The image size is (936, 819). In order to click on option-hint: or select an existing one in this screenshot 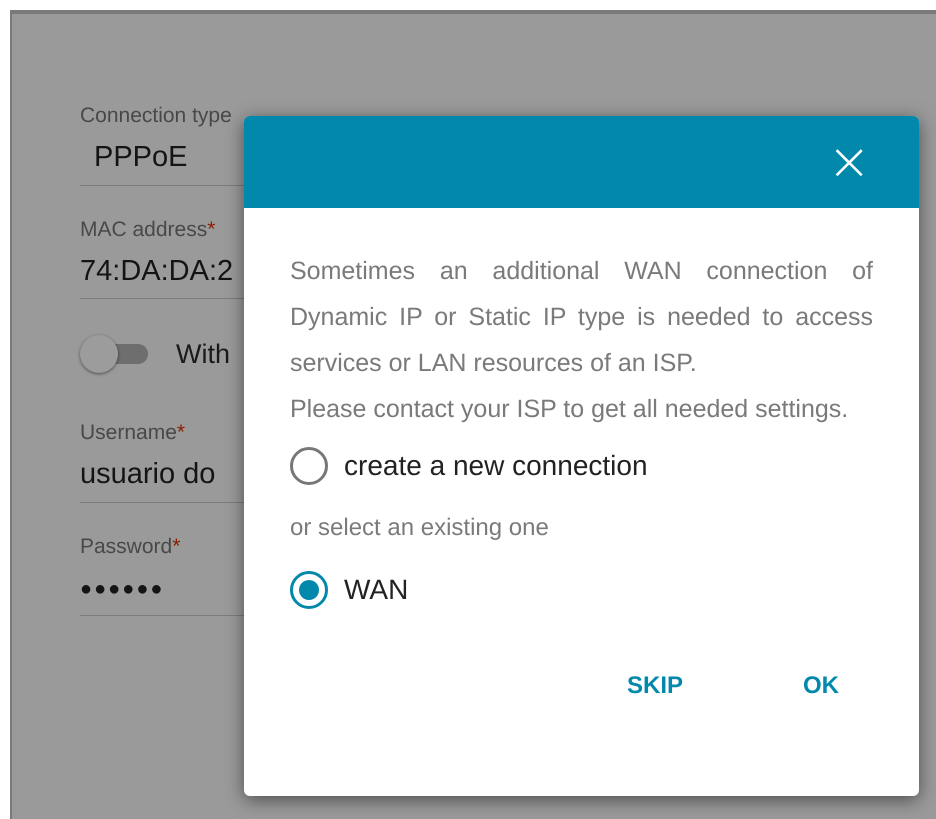, I will do `click(420, 528)`.